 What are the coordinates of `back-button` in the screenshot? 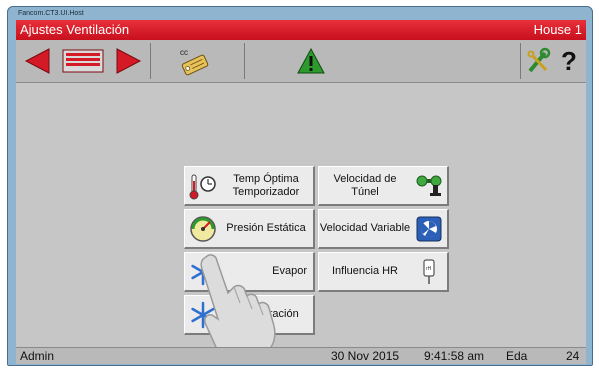 It's located at (38, 61).